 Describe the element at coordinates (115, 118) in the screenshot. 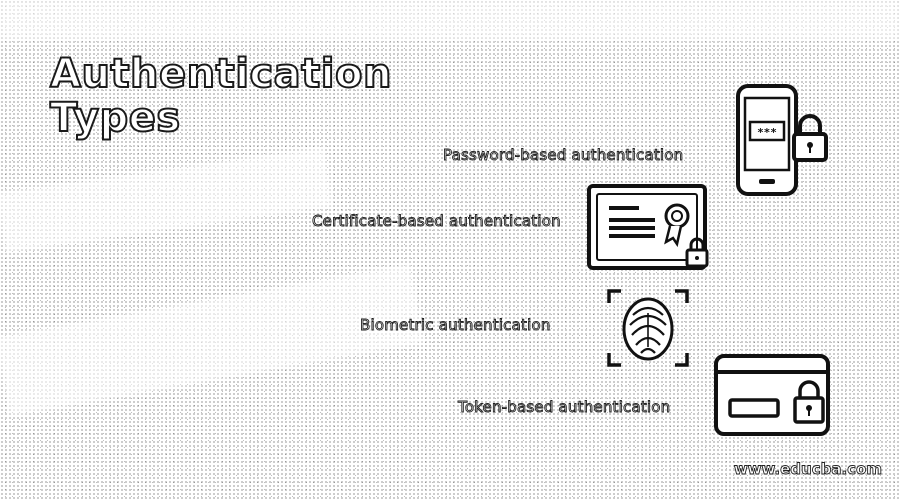

I see `title-line-2: Types` at that location.